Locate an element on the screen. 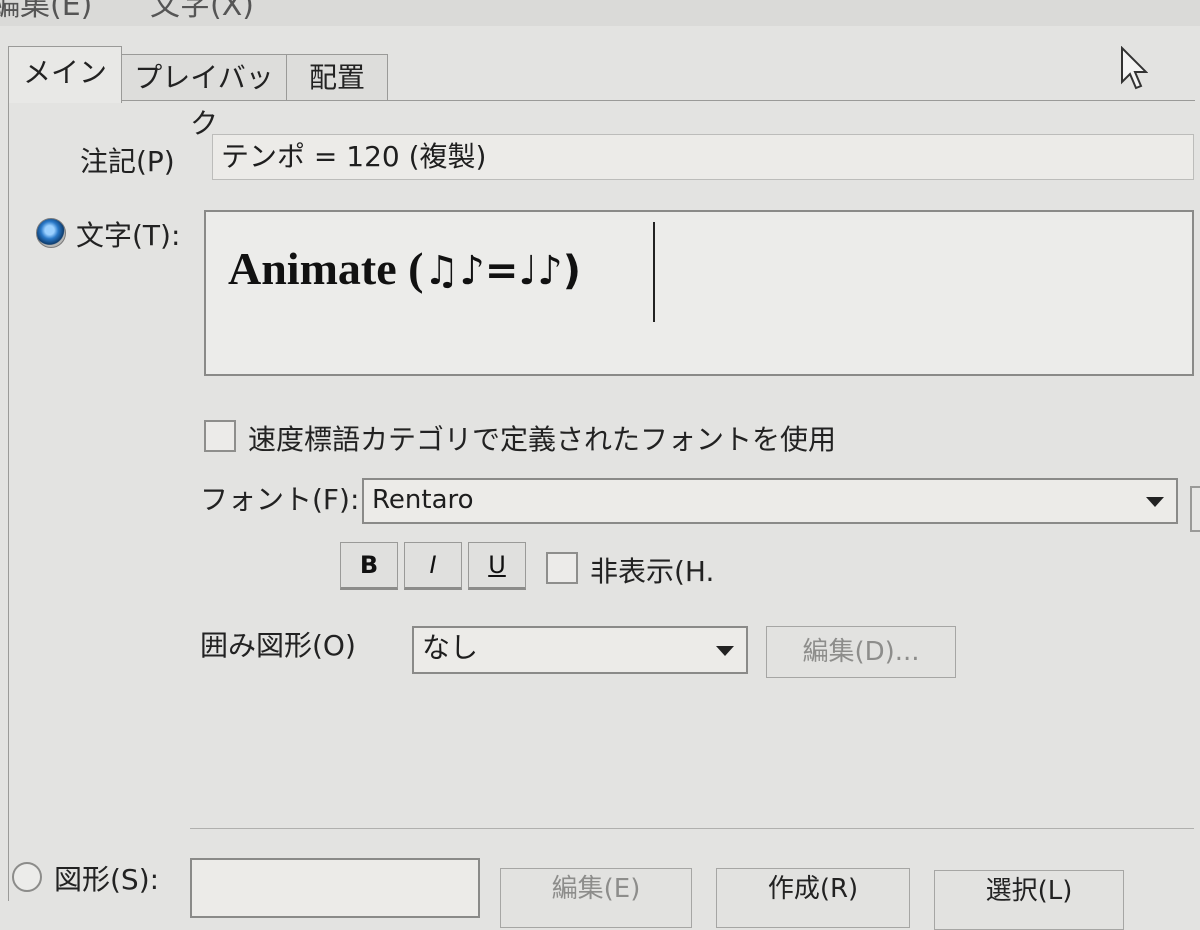 This screenshot has width=1200, height=930. tab-playback: プレイバック is located at coordinates (204, 97).